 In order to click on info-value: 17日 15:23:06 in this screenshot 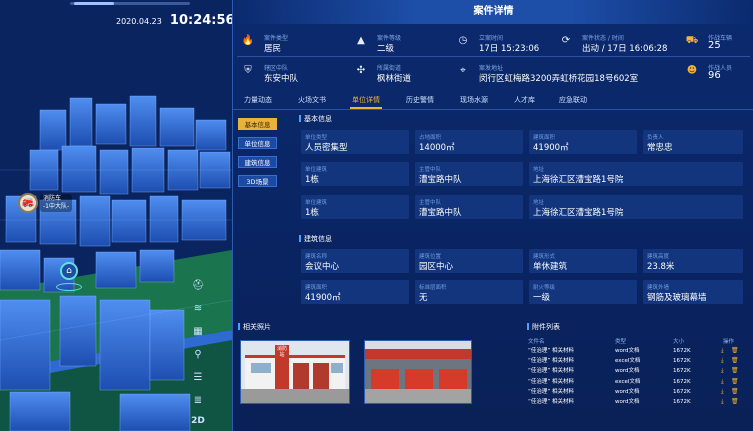, I will do `click(509, 49)`.